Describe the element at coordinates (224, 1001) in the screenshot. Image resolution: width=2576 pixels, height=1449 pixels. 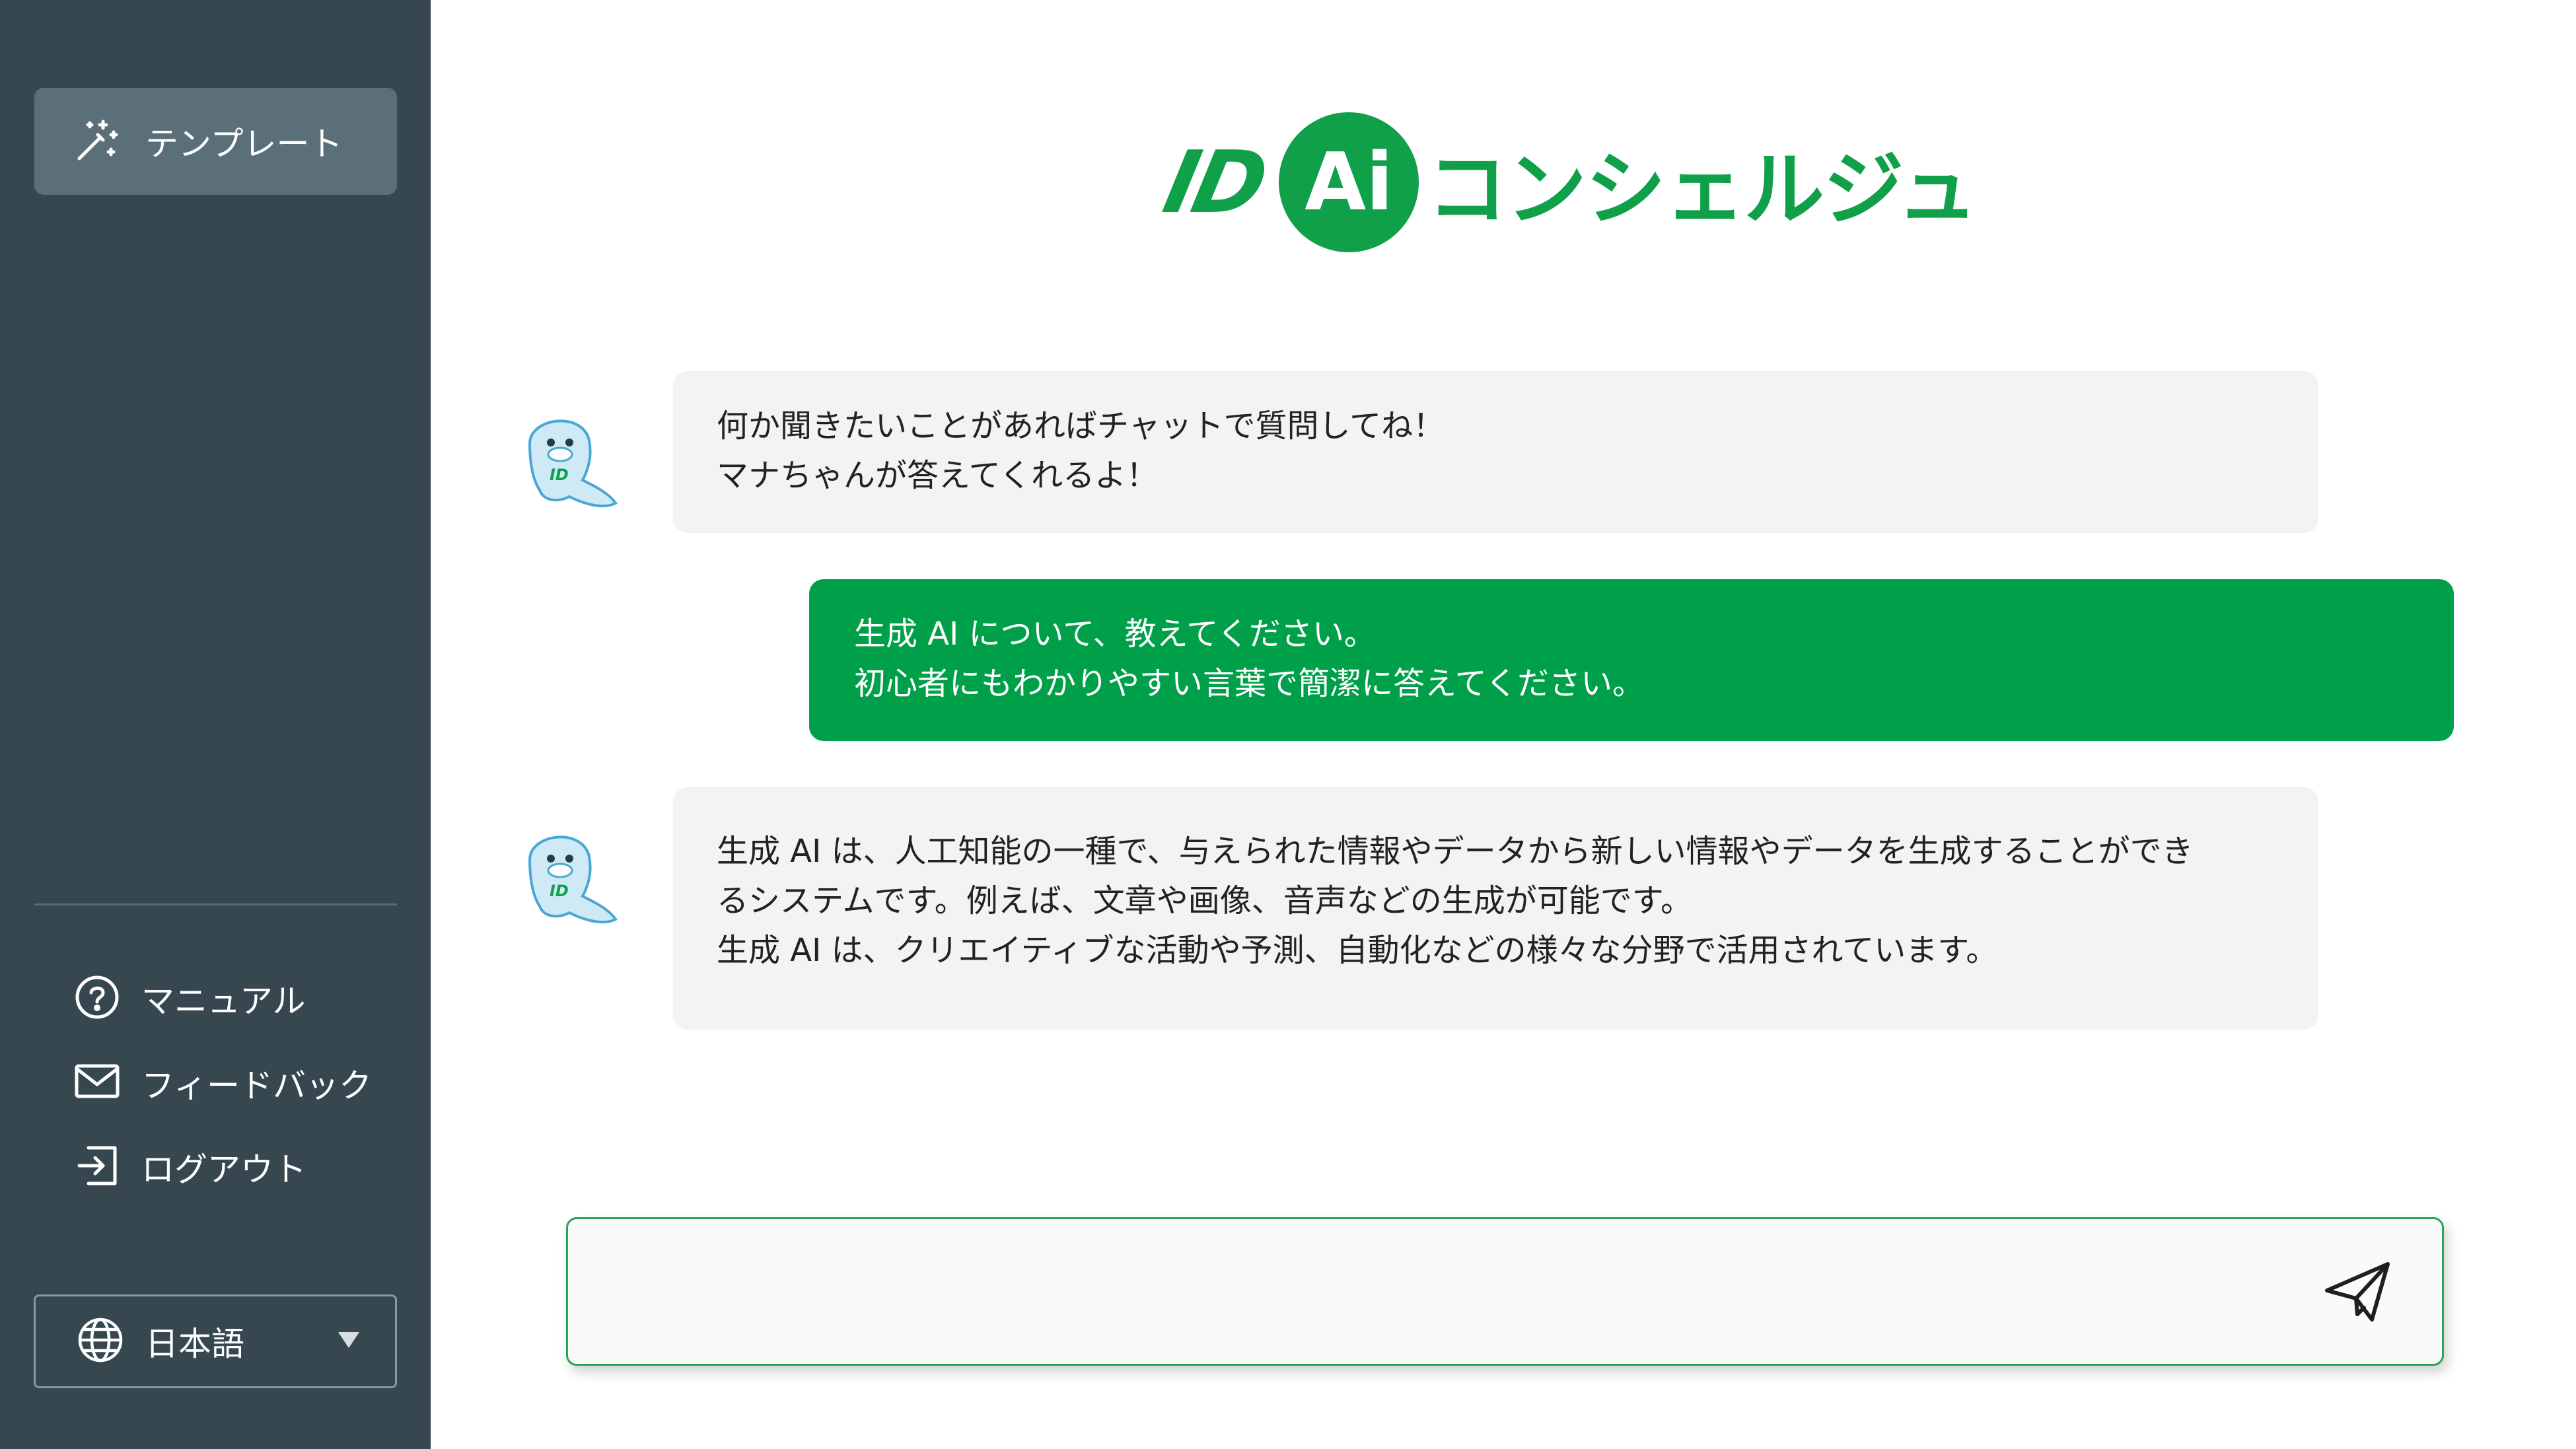
I see `sidebar-item-label: マニュアル` at that location.